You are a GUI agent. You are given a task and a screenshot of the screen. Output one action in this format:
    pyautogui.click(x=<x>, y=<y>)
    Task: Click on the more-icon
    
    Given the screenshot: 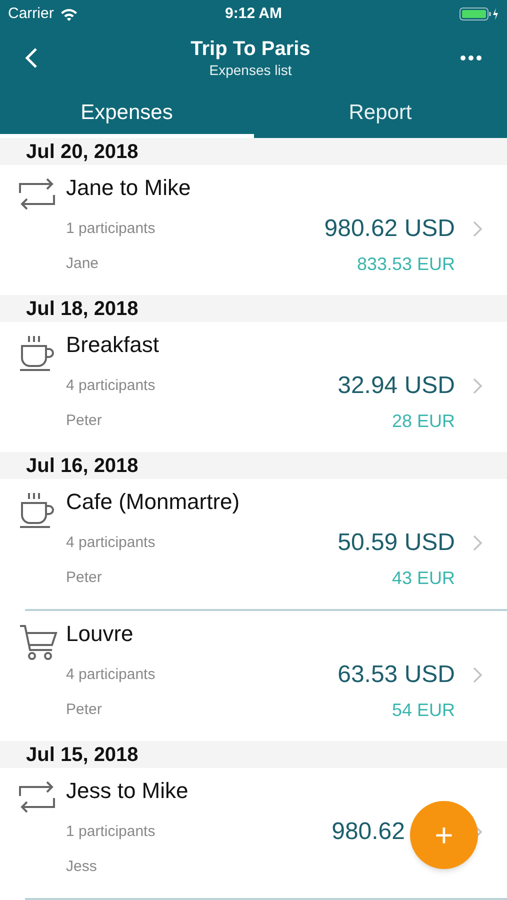 What is the action you would take?
    pyautogui.click(x=471, y=58)
    